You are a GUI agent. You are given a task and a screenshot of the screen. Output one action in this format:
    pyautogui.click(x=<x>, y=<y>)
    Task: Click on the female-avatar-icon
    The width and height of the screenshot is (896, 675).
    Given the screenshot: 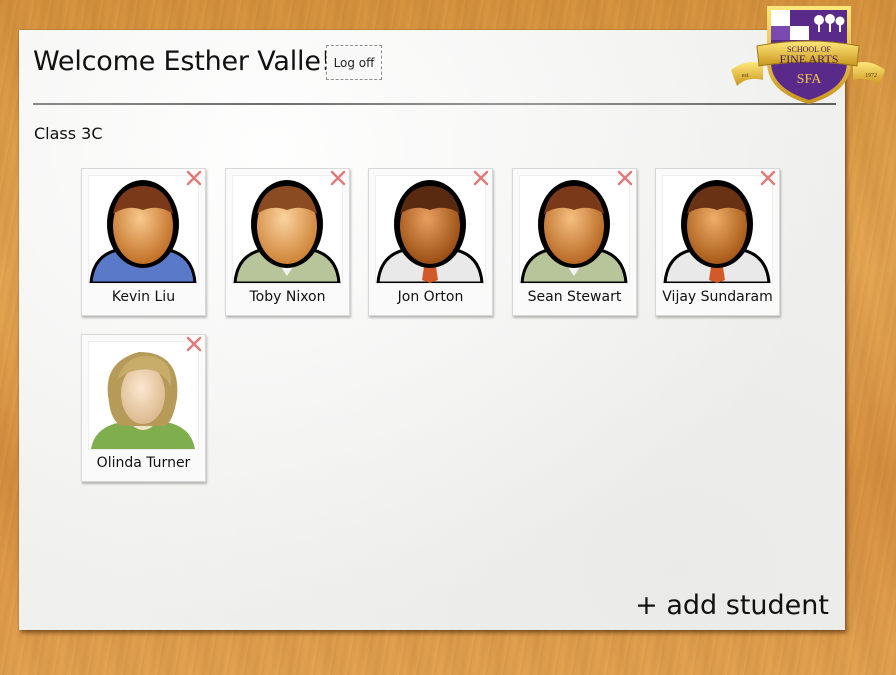 What is the action you would take?
    pyautogui.click(x=143, y=395)
    